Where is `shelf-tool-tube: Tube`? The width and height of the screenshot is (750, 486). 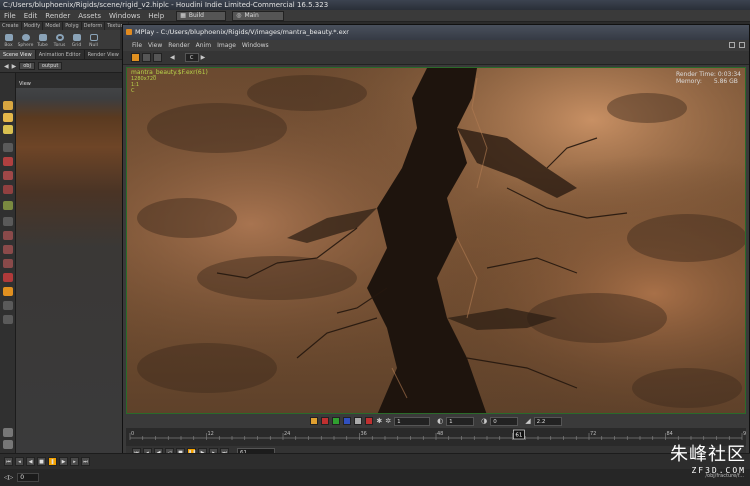 shelf-tool-tube: Tube is located at coordinates (42, 39).